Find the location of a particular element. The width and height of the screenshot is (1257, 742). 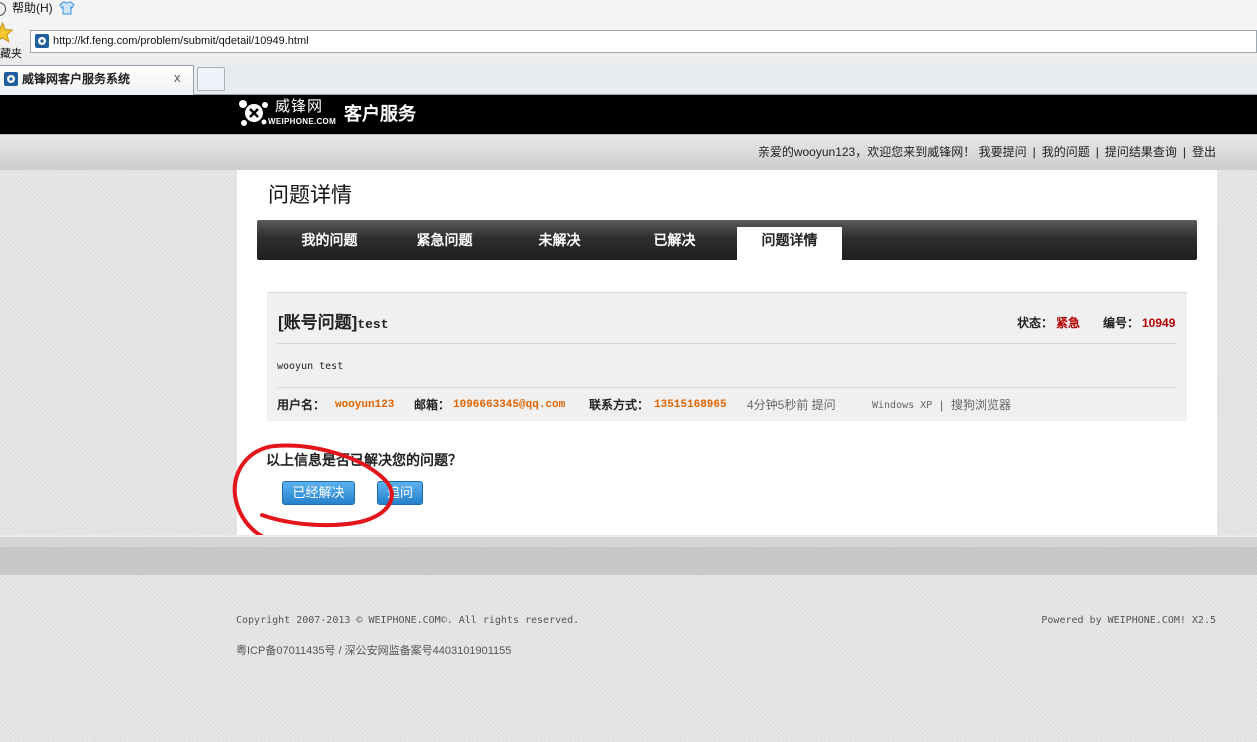

logo-text: 威锋网 is located at coordinates (299, 107).